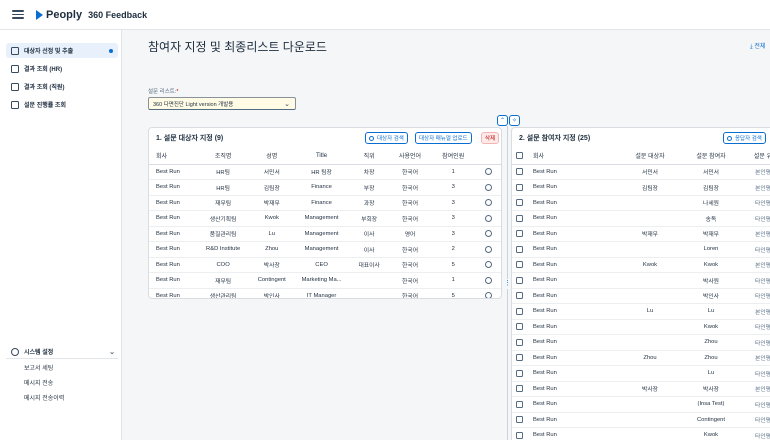  I want to click on table-cell: 품질관리팀, so click(223, 234).